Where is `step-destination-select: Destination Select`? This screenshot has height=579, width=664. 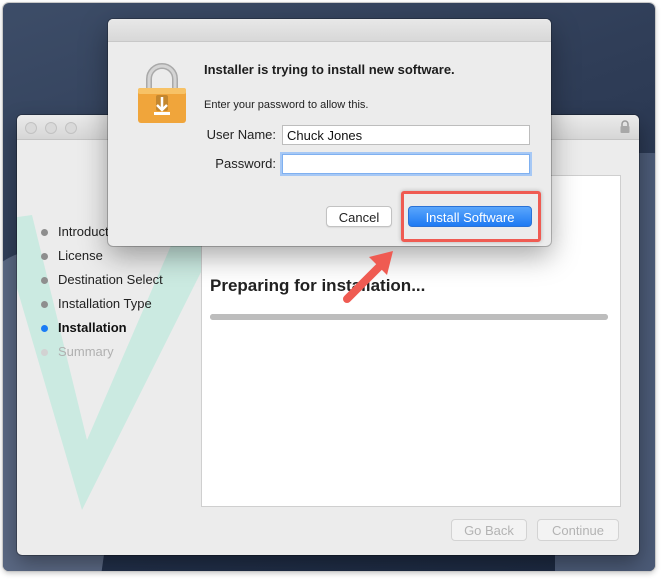 step-destination-select: Destination Select is located at coordinates (100, 280).